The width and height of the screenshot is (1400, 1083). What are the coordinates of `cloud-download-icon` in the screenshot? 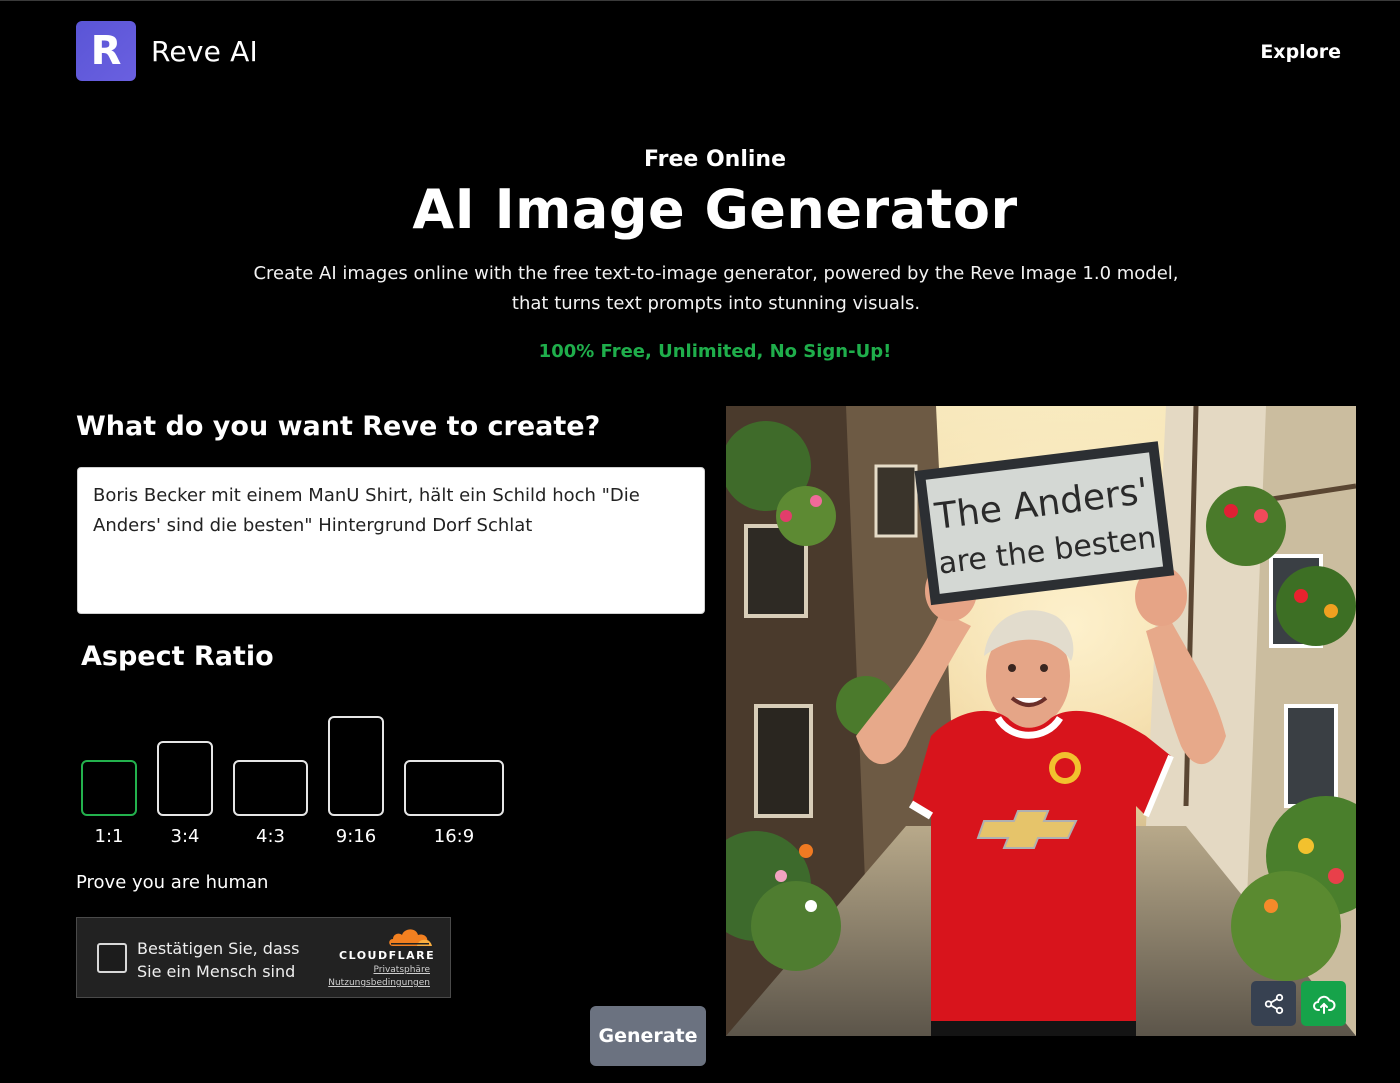 It's located at (1323, 1004).